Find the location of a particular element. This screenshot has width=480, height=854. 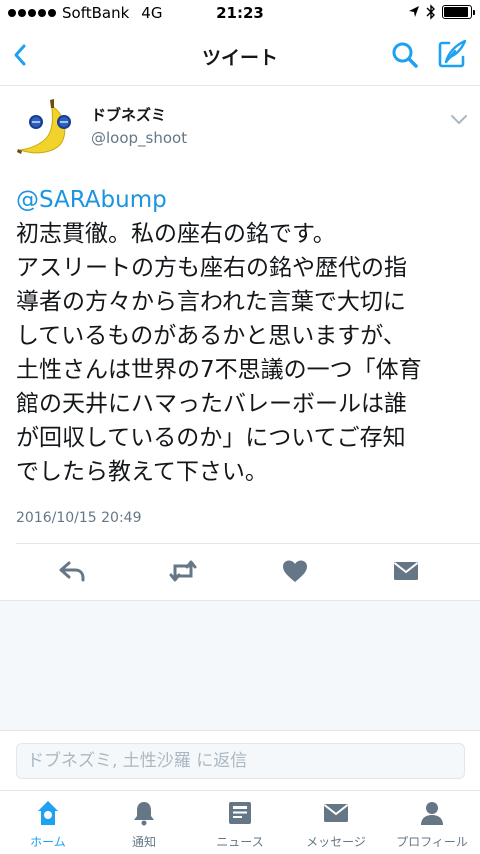

mention-link: @SARAbump is located at coordinates (243, 200).